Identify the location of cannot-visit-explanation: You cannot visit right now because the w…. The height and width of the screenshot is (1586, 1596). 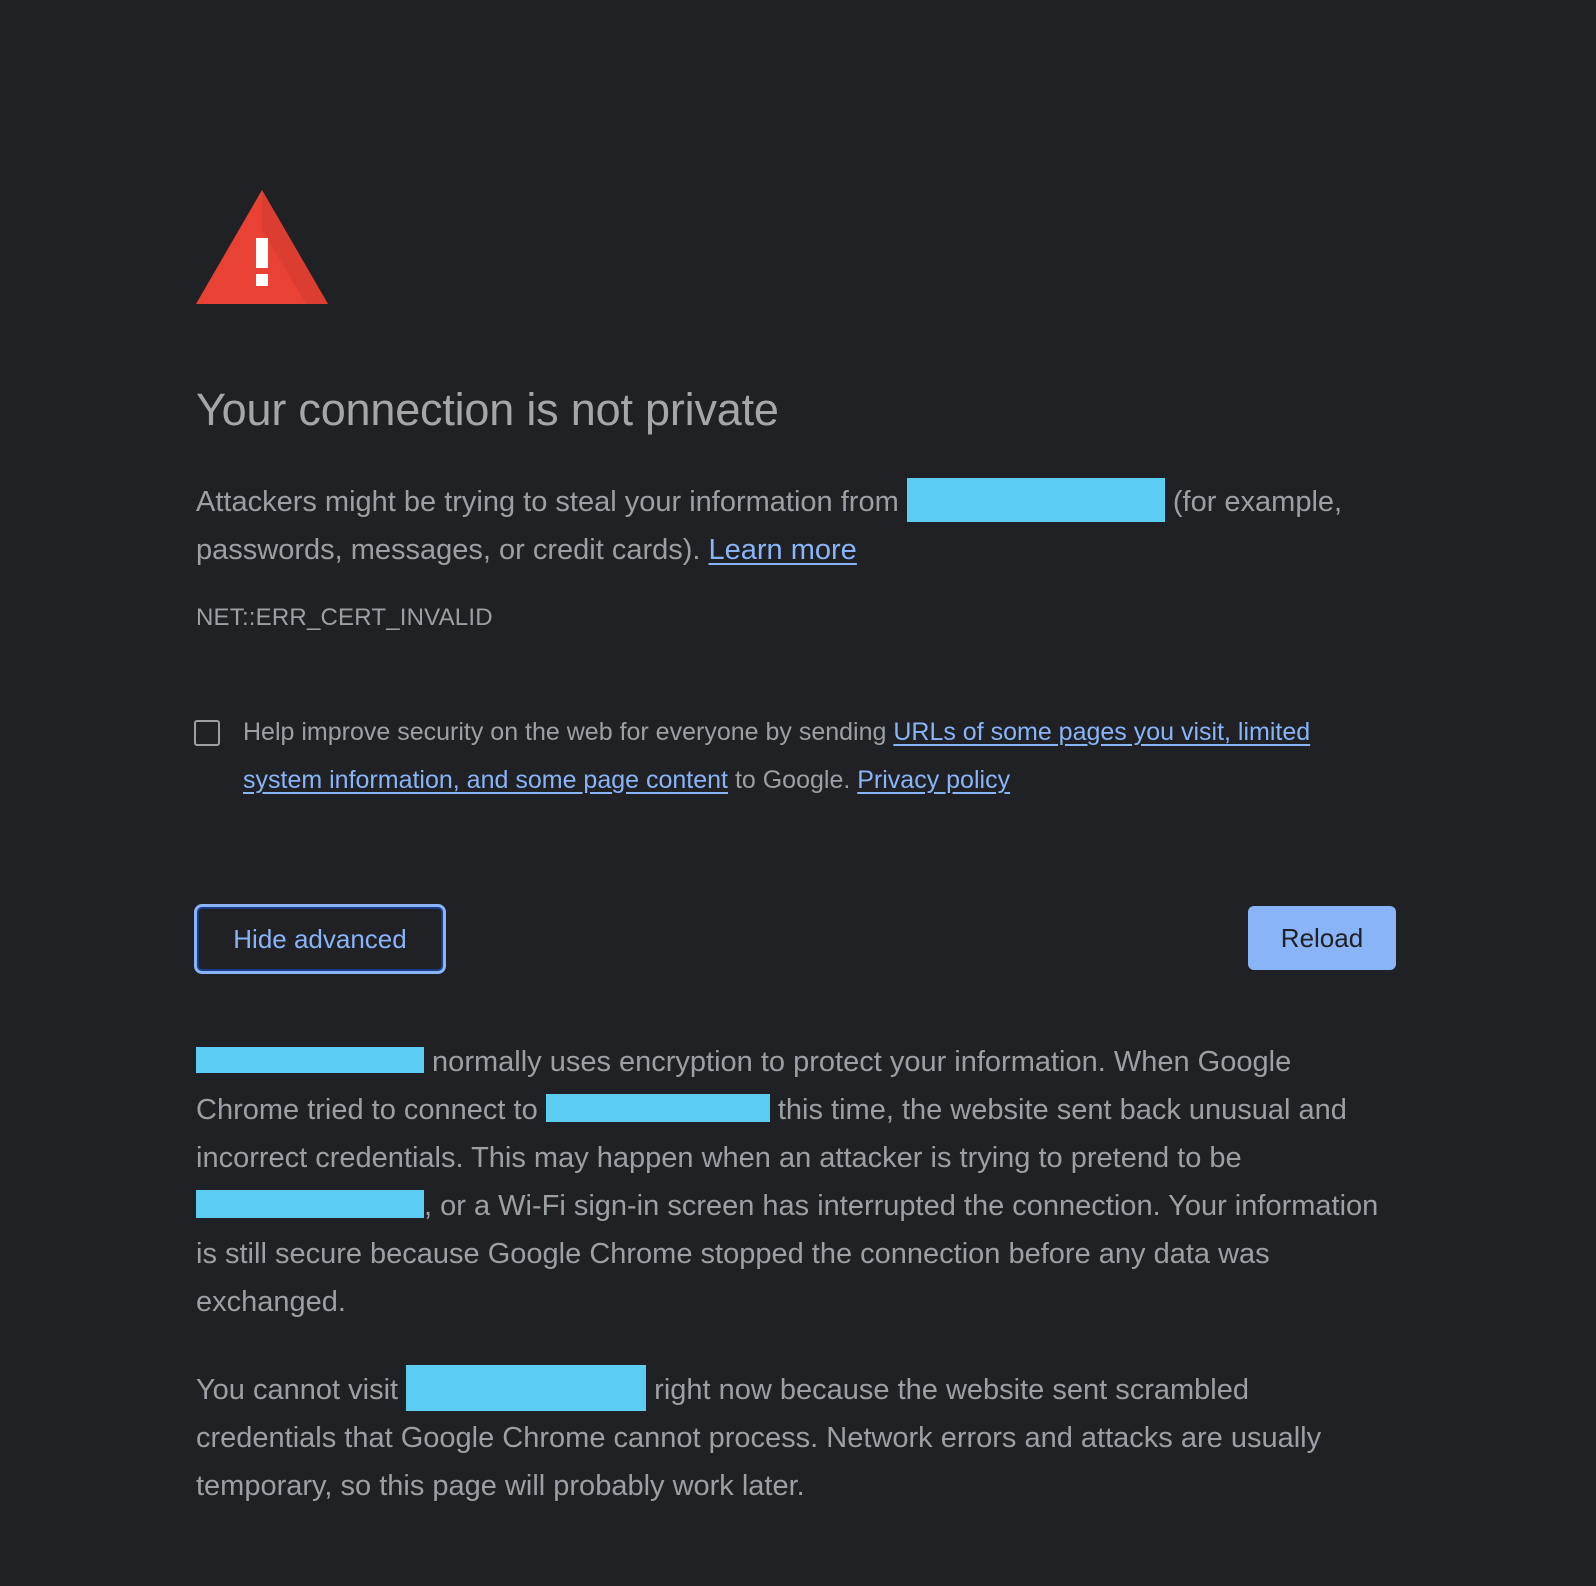
(796, 1437).